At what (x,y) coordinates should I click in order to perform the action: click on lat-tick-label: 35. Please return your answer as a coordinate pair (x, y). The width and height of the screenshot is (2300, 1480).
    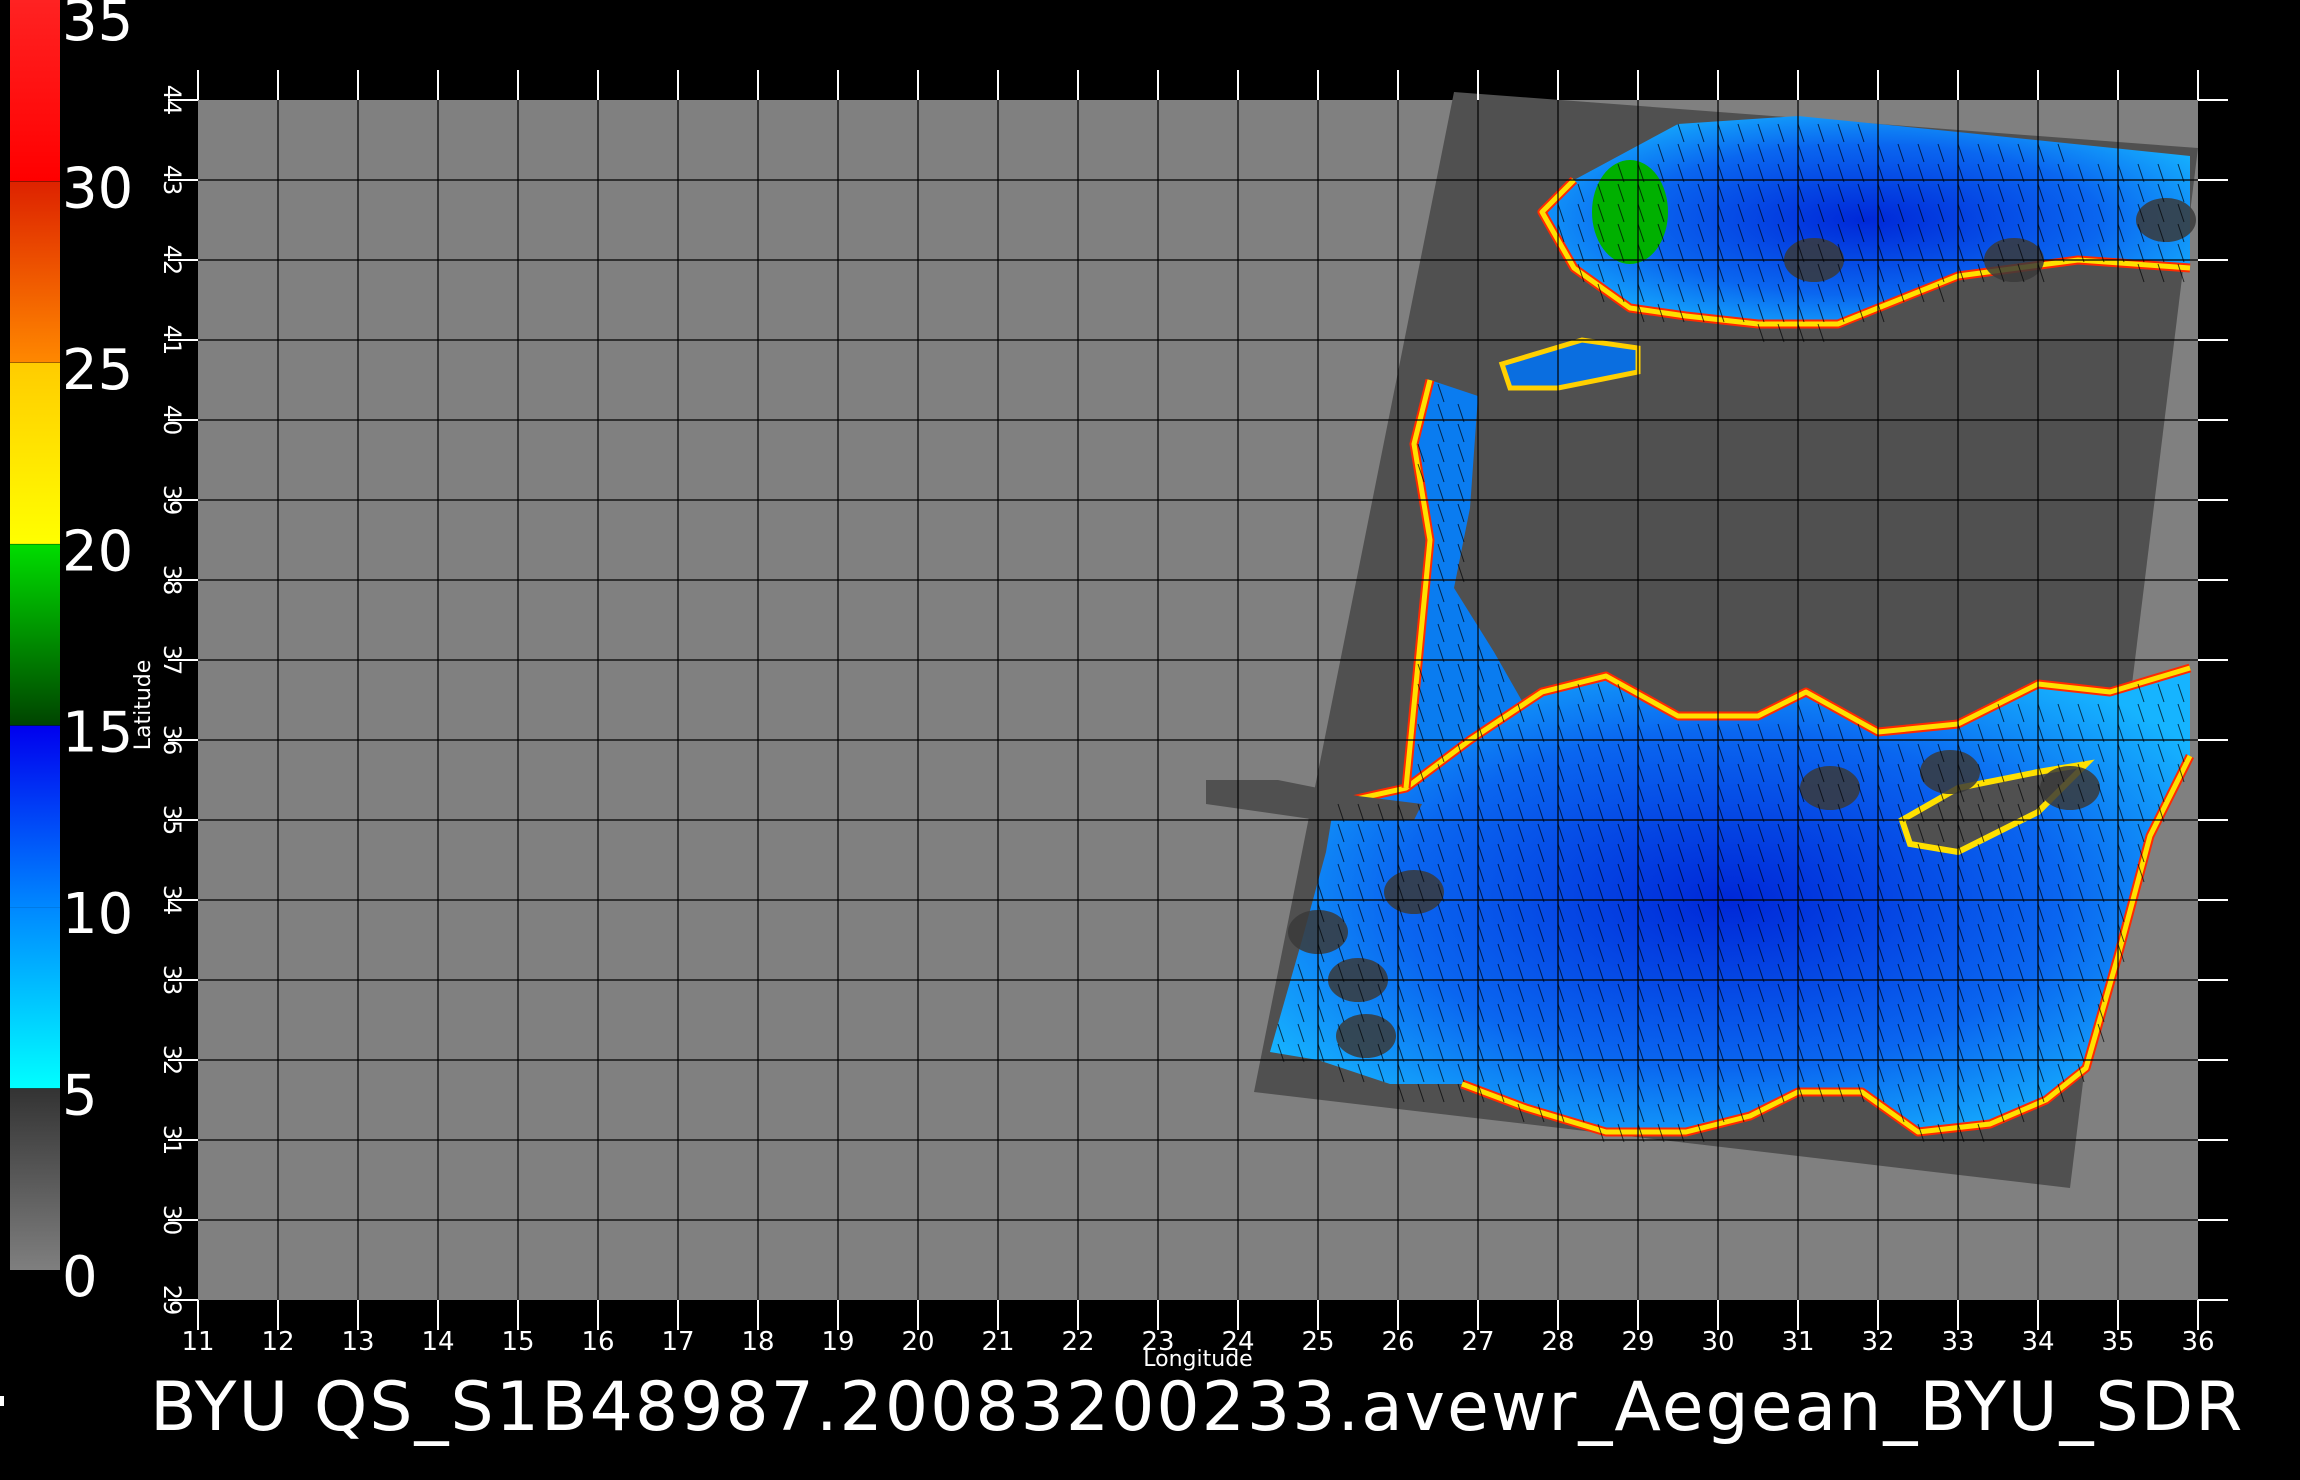
    Looking at the image, I should click on (172, 820).